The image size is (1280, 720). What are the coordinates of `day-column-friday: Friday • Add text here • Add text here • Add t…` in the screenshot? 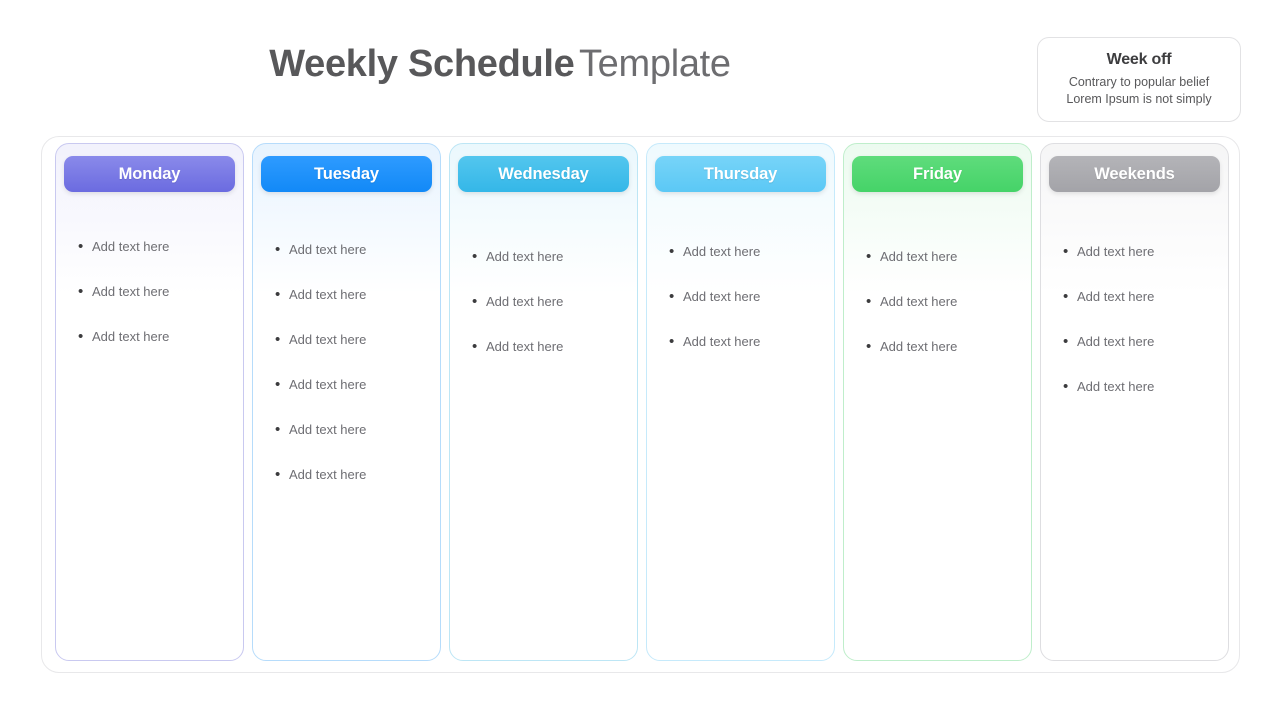 It's located at (937, 402).